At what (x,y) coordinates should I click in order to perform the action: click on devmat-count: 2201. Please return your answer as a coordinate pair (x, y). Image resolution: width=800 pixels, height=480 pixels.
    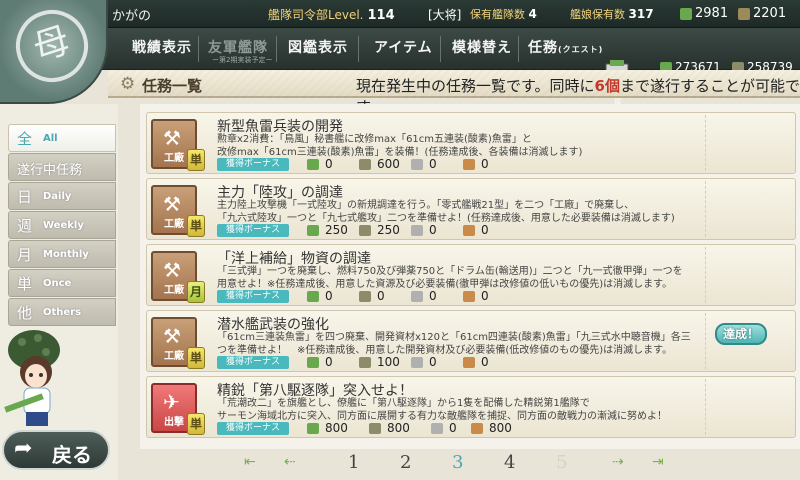
    Looking at the image, I should click on (762, 13).